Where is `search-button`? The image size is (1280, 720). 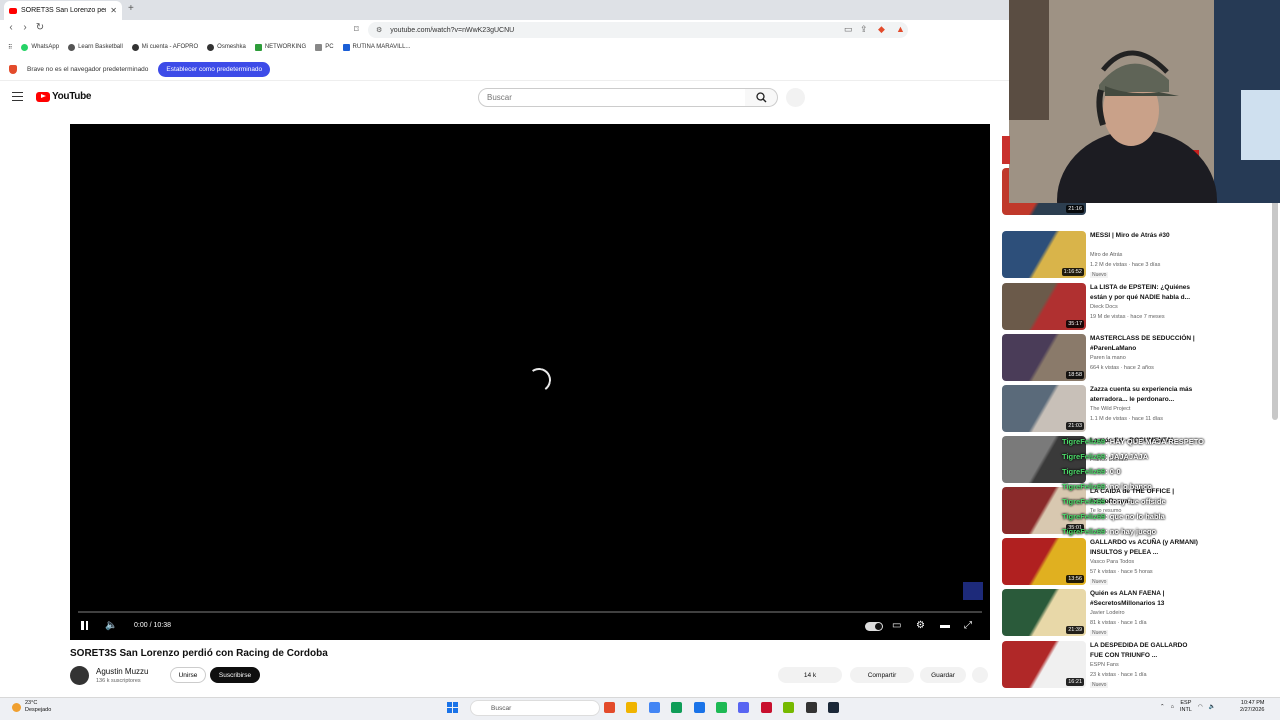 search-button is located at coordinates (761, 97).